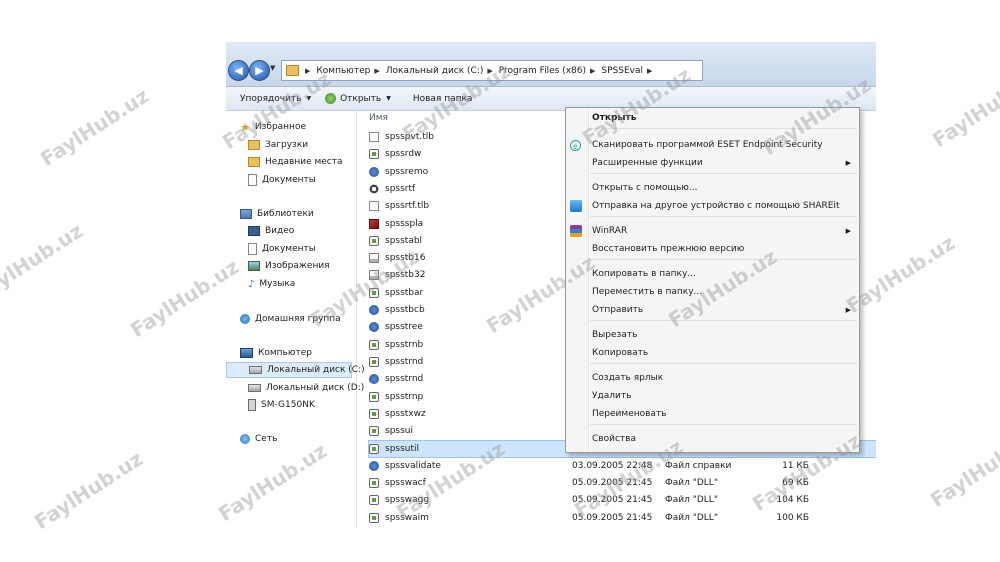 The image size is (1000, 562). I want to click on file-row: spsswaim 05.09.2005 21:45 Файл "DLL" 100 КБ, so click(622, 518).